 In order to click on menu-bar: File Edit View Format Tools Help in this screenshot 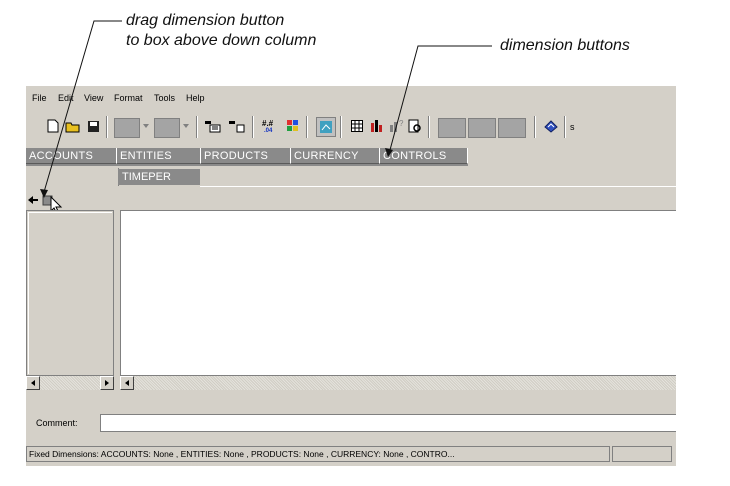, I will do `click(358, 99)`.